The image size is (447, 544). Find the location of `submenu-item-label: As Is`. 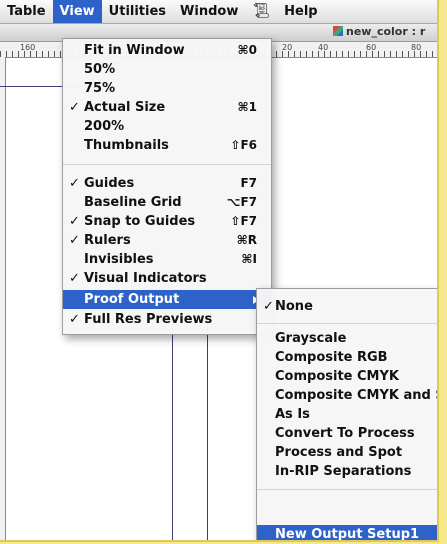

submenu-item-label: As Is is located at coordinates (292, 414).